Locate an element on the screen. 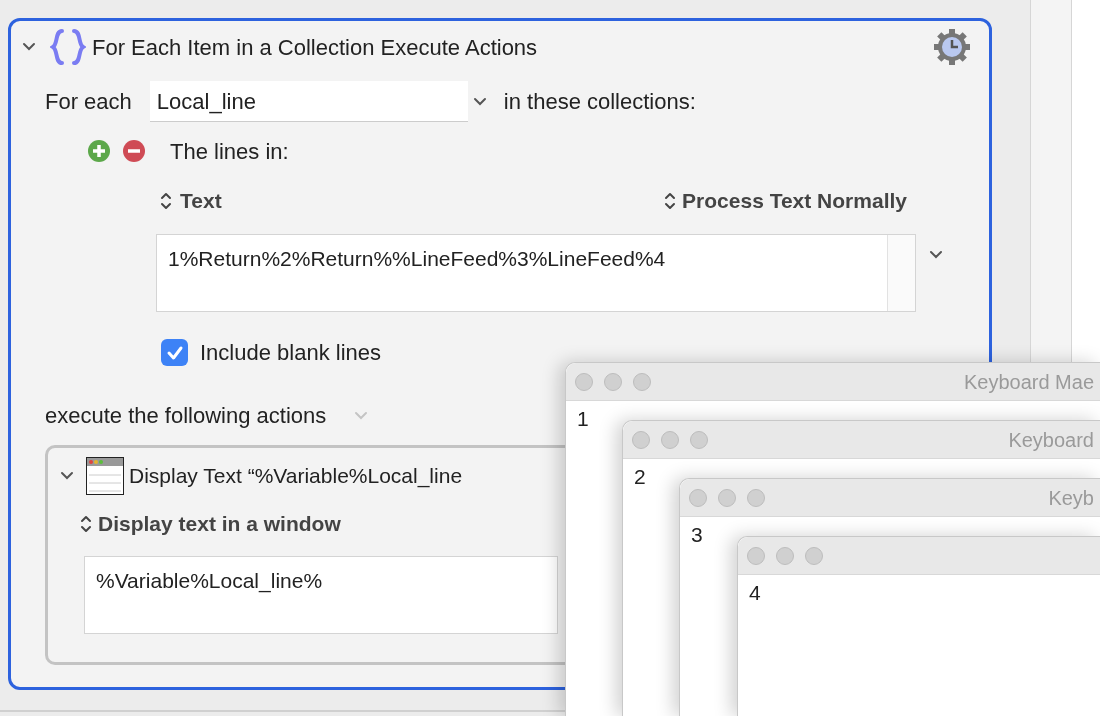 Image resolution: width=1100 pixels, height=716 pixels. window-title: Keyboard is located at coordinates (1051, 440).